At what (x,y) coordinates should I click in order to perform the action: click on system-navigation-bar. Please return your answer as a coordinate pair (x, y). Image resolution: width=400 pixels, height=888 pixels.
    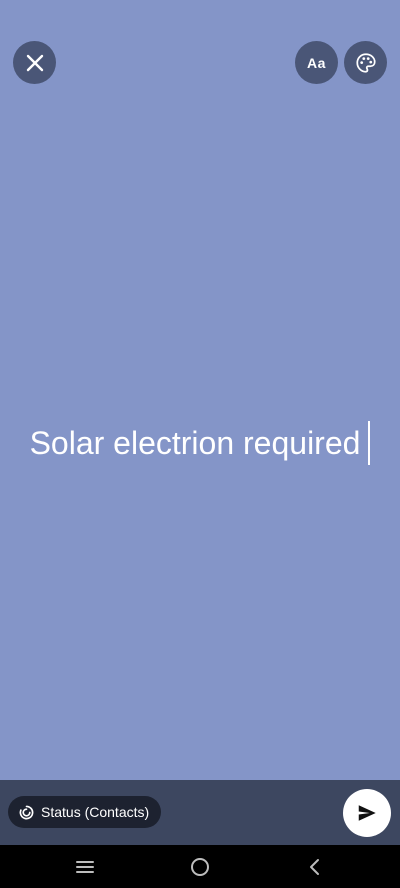
    Looking at the image, I should click on (200, 866).